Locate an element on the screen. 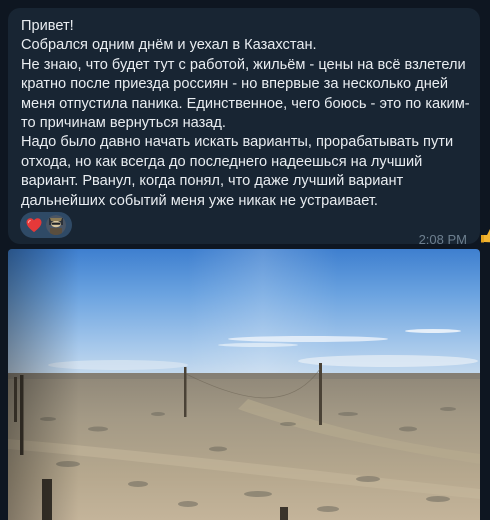 This screenshot has width=490, height=520. user-avatar is located at coordinates (56, 225).